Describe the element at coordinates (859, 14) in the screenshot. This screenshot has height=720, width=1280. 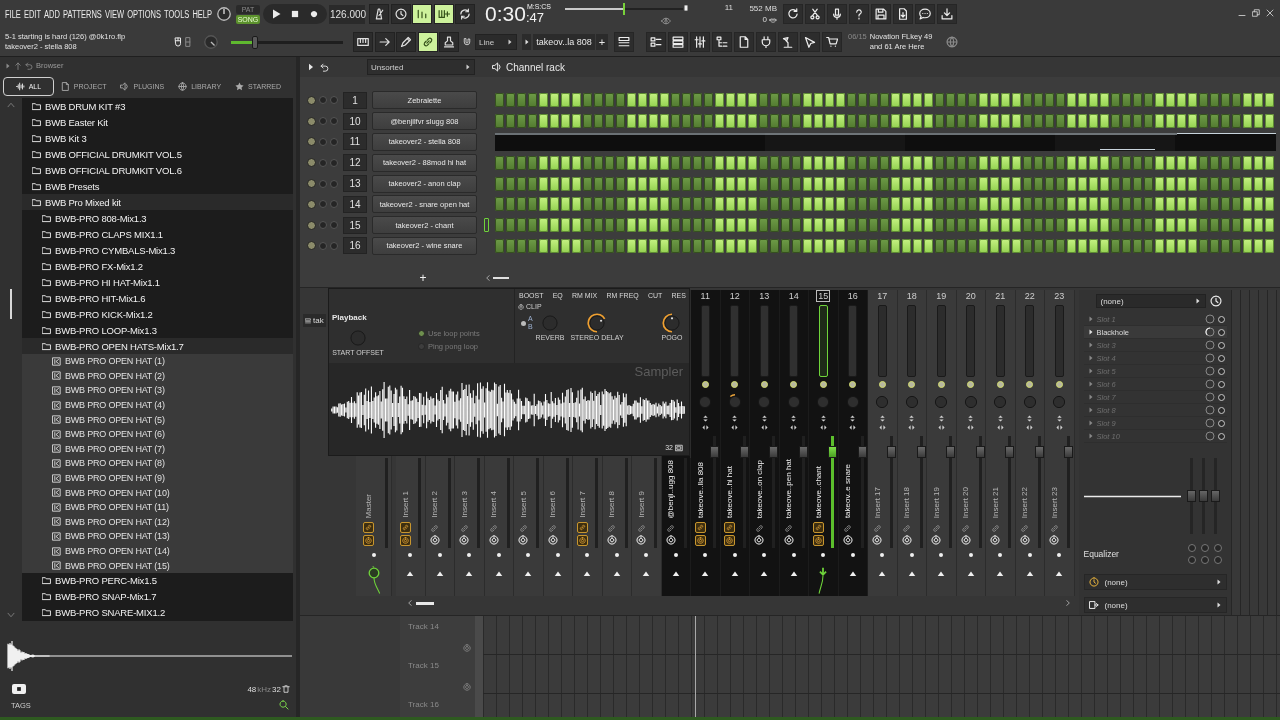
I see `help-button` at that location.